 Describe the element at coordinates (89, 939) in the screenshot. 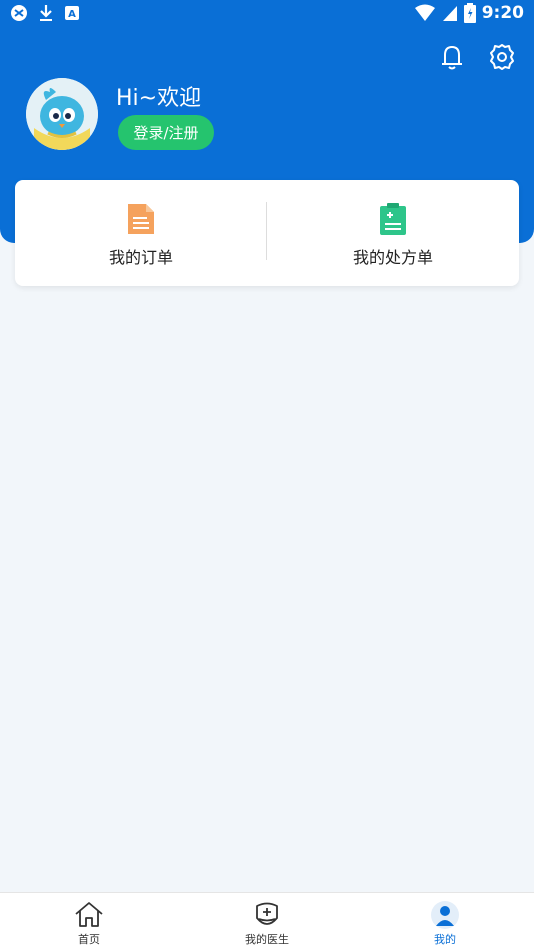

I see `tab-home-label: 首页` at that location.